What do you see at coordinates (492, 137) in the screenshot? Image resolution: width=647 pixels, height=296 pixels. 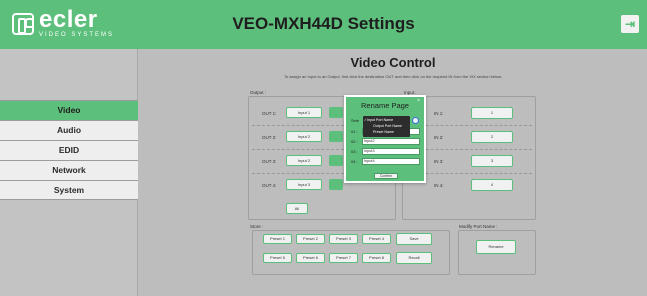 I see `in-2-button: 2` at bounding box center [492, 137].